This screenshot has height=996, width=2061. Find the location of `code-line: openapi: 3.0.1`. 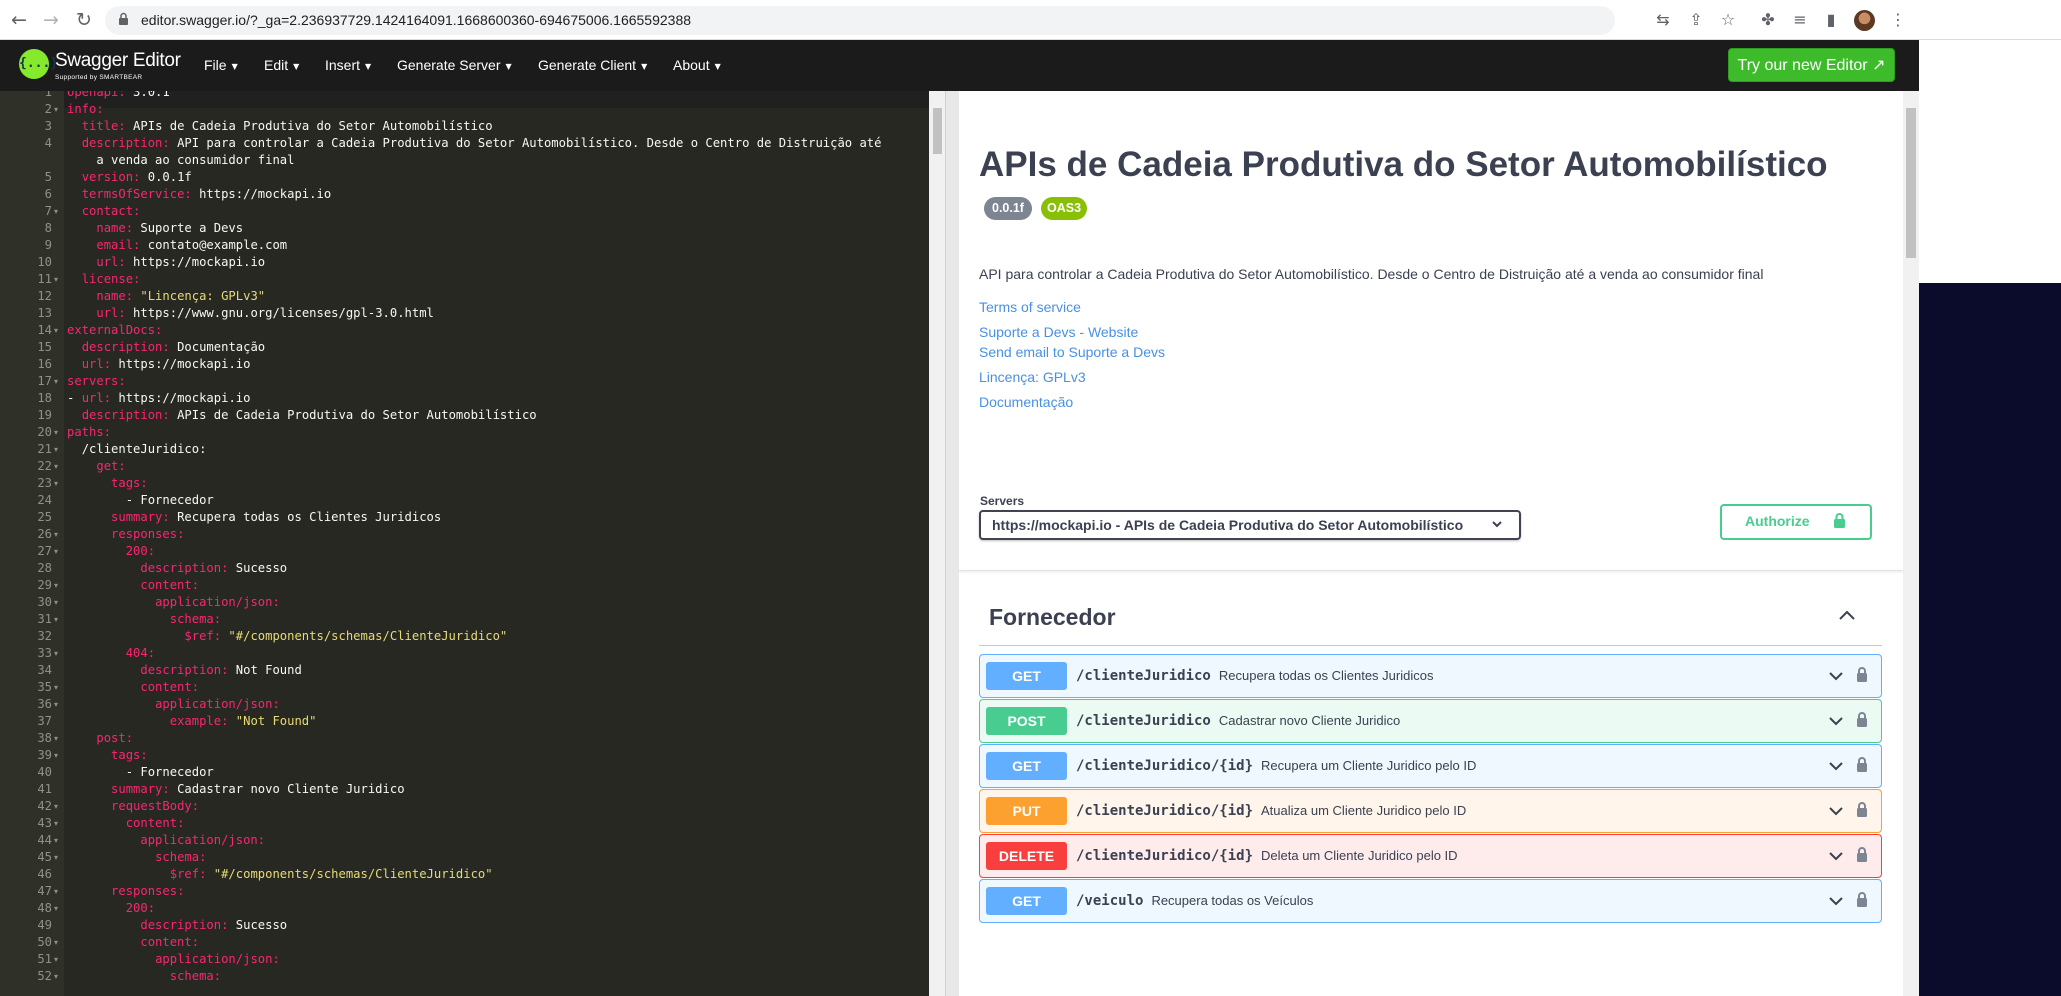

code-line: openapi: 3.0.1 is located at coordinates (118, 96).